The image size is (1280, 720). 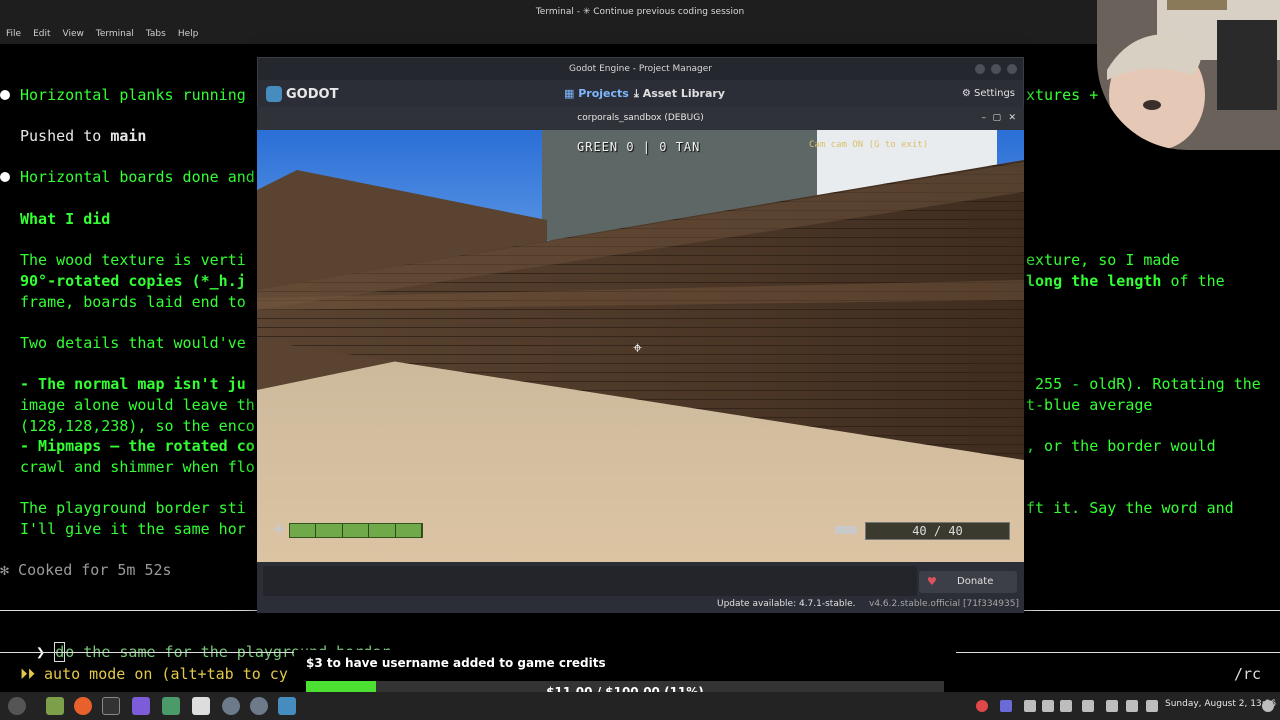 I want to click on menu-view: View, so click(x=73, y=34).